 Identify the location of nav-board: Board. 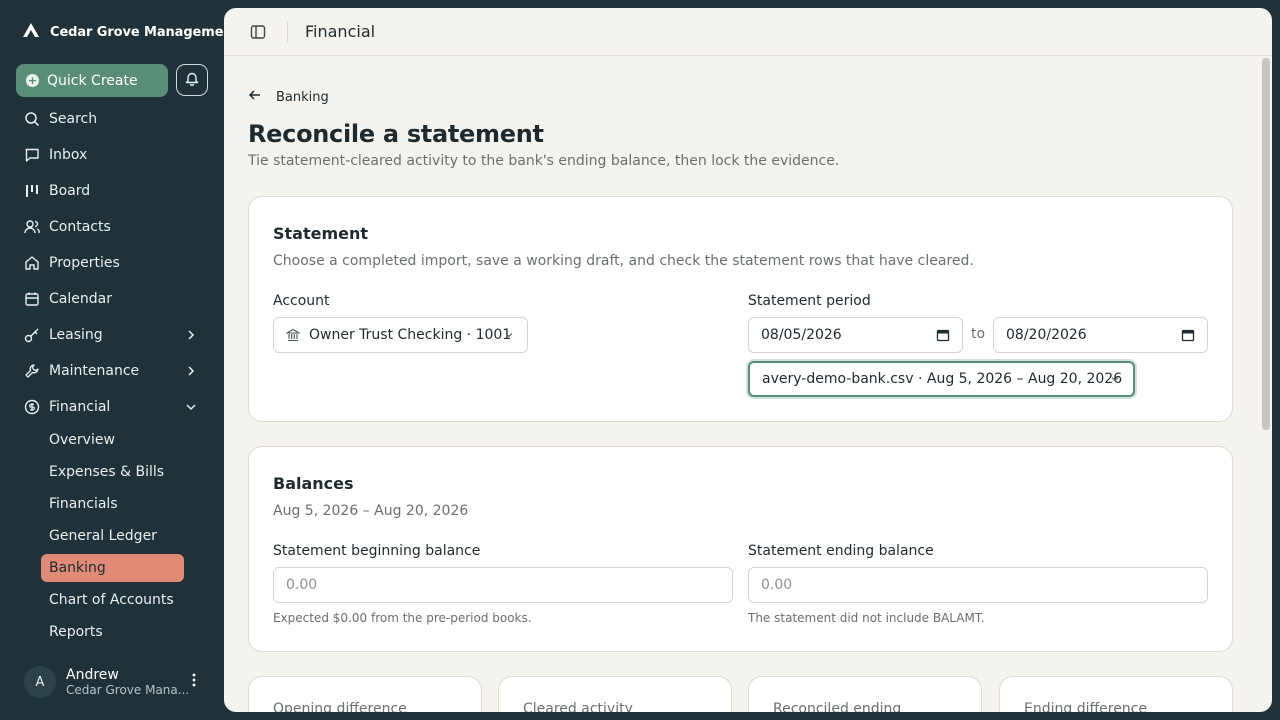
(112, 191).